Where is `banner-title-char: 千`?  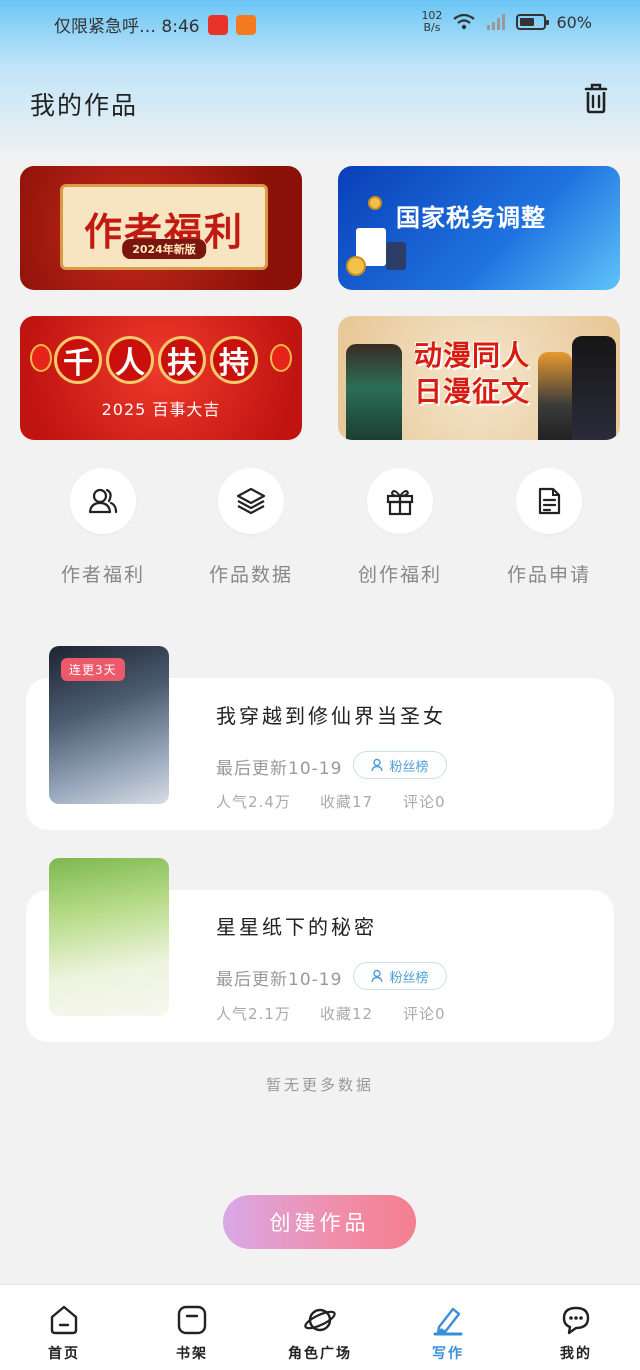 banner-title-char: 千 is located at coordinates (78, 360).